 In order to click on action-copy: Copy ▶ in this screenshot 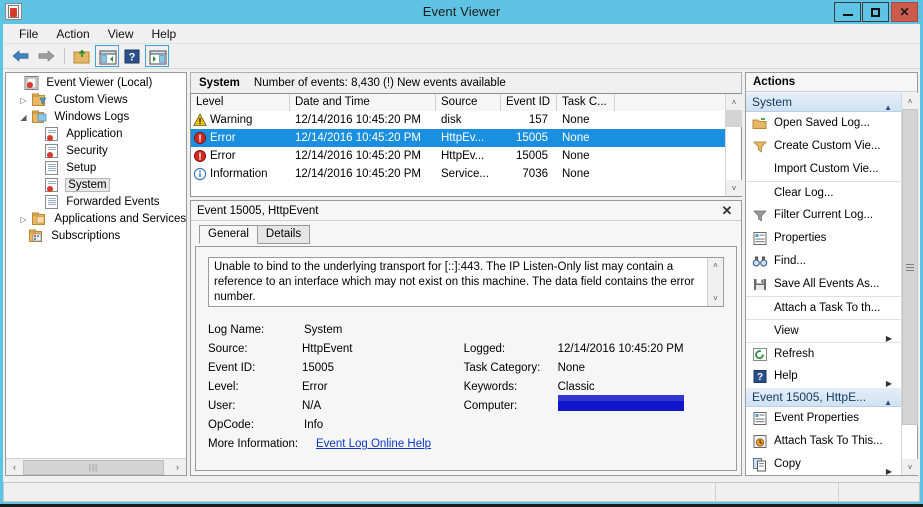, I will do `click(823, 464)`.